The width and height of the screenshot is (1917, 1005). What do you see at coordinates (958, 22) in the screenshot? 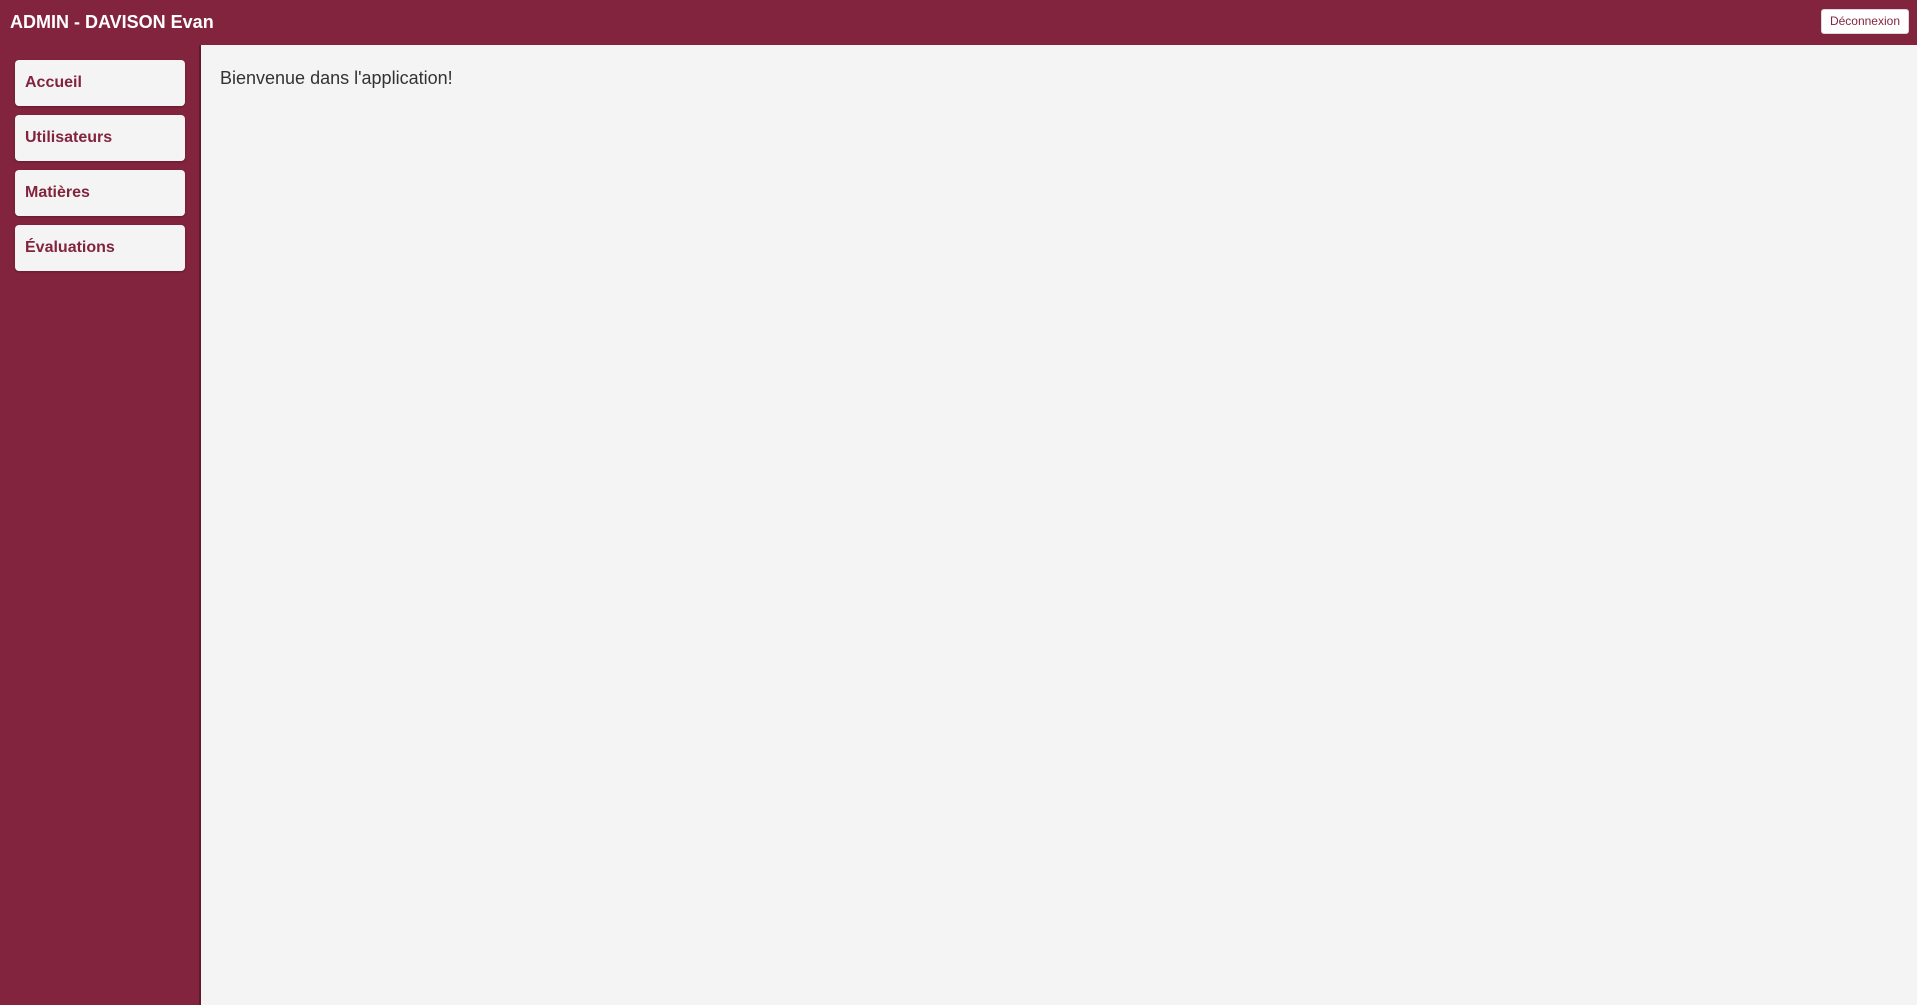
I see `top-bar: ADMIN - DAVISON Evan Déconnexion` at bounding box center [958, 22].